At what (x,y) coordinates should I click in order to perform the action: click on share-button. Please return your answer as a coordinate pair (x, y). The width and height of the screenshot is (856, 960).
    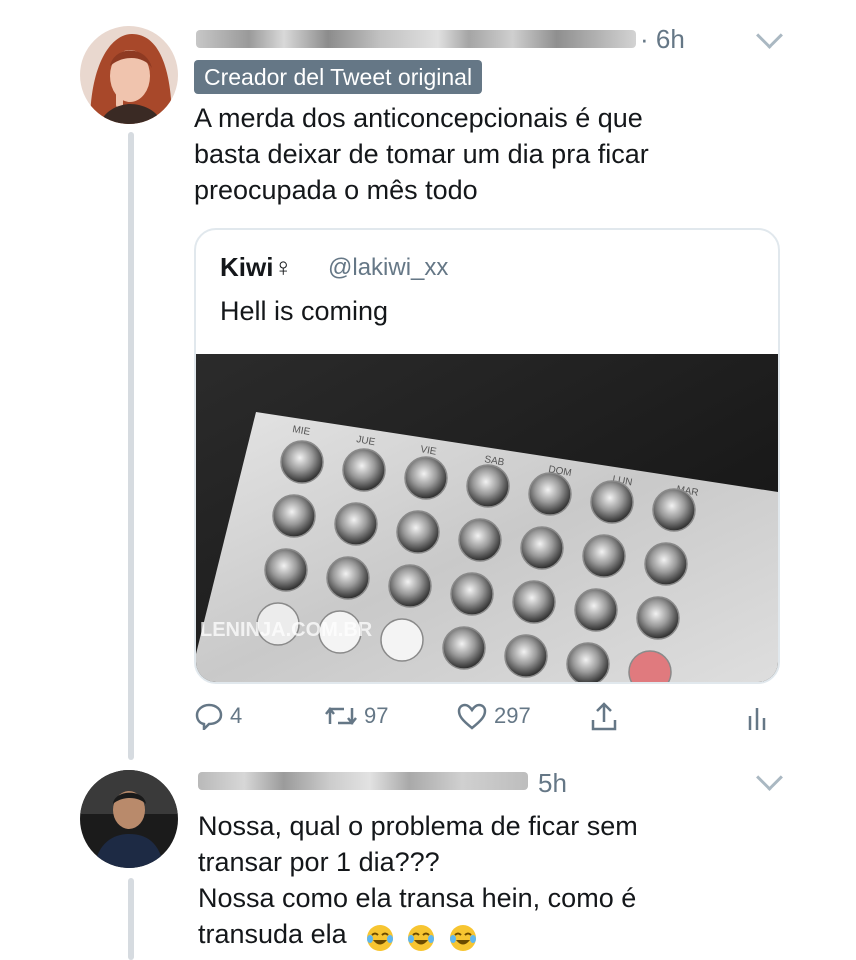
    Looking at the image, I should click on (607, 717).